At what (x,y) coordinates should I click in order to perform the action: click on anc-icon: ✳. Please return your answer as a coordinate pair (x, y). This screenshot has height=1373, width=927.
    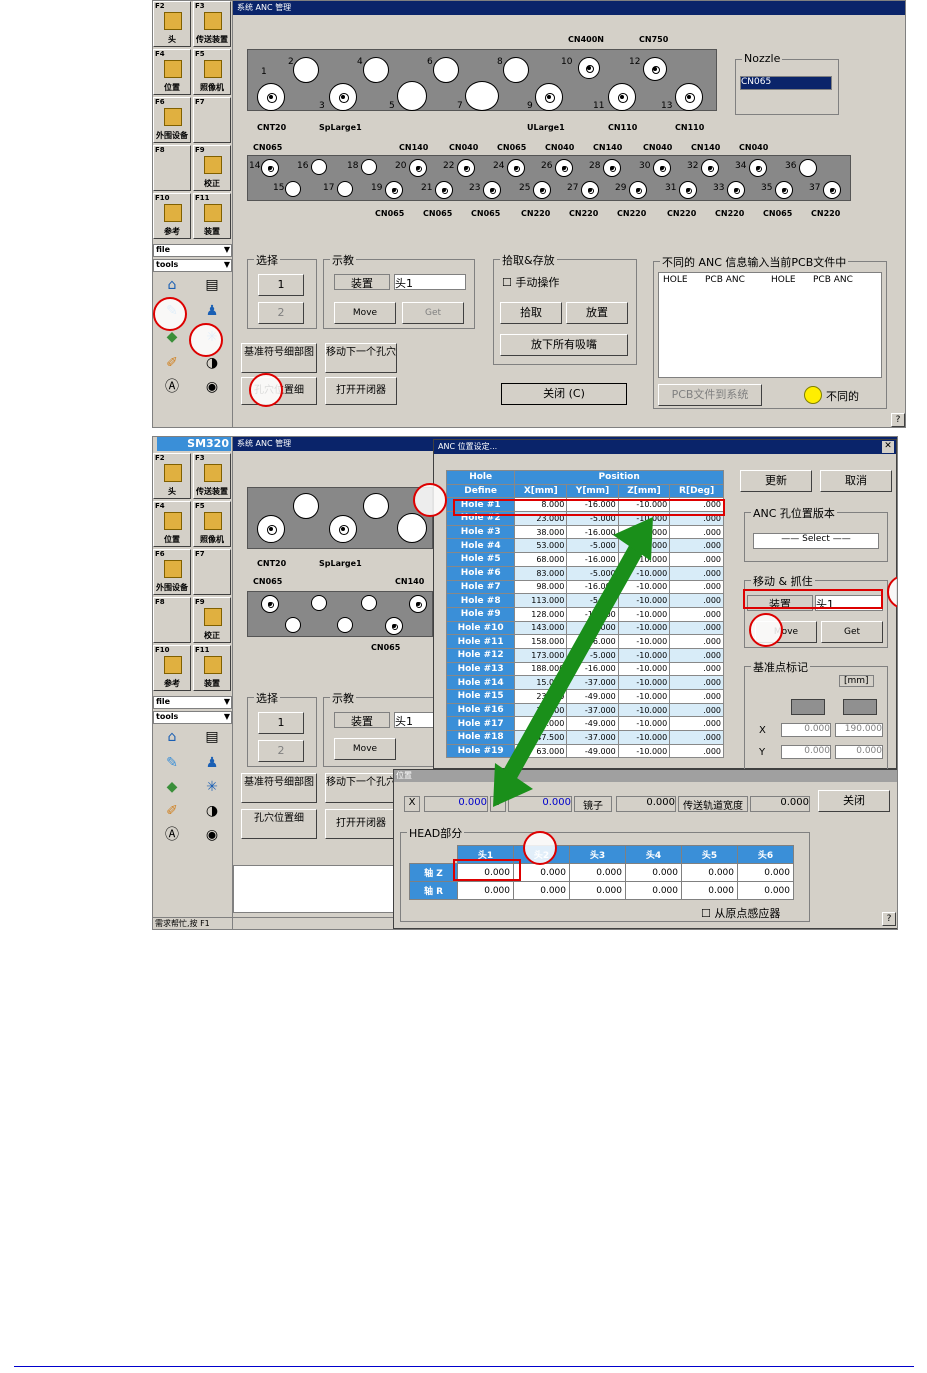
    Looking at the image, I should click on (212, 787).